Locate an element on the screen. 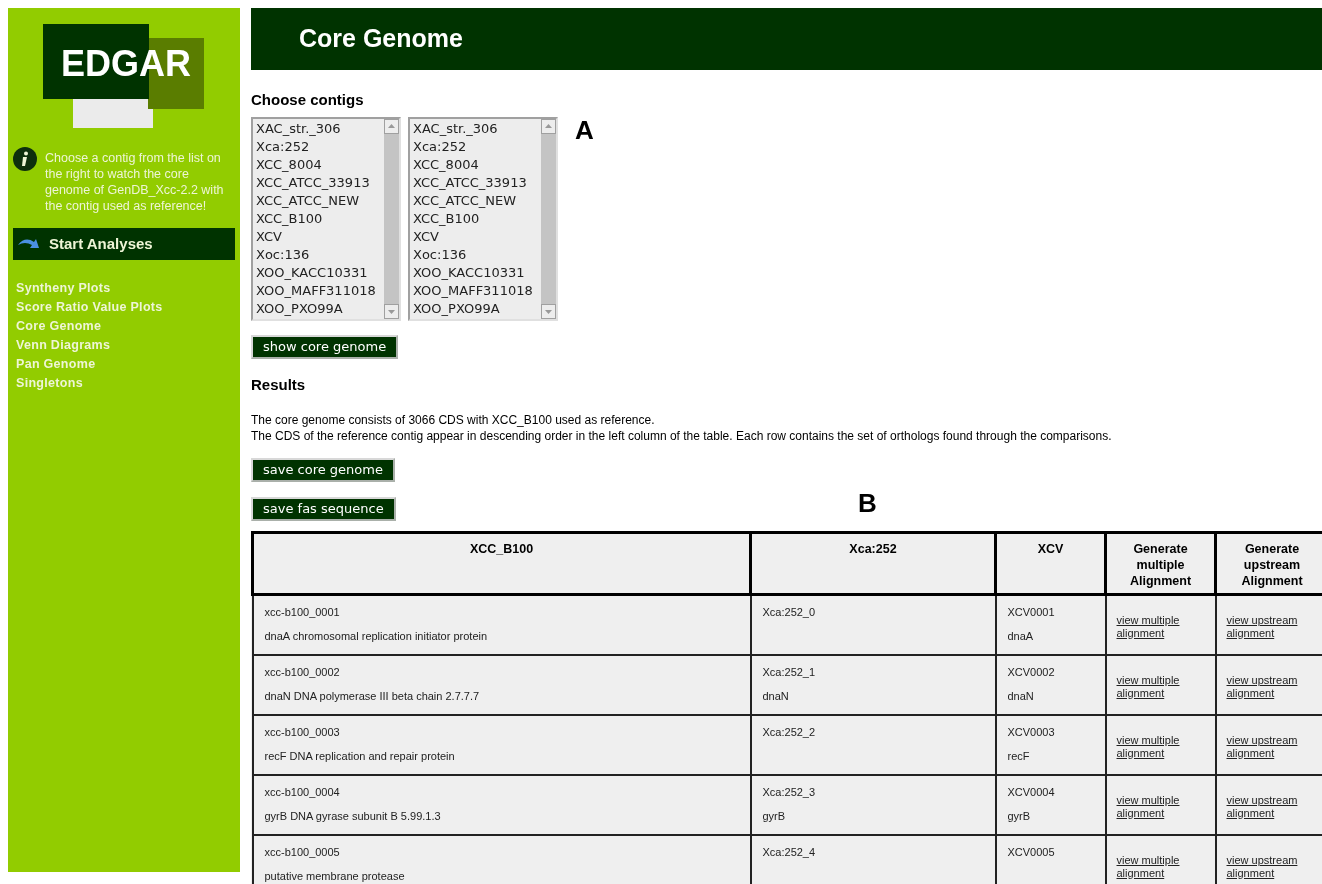 The width and height of the screenshot is (1322, 884). table-cell: XCV0001 dnaA is located at coordinates (1050, 624).